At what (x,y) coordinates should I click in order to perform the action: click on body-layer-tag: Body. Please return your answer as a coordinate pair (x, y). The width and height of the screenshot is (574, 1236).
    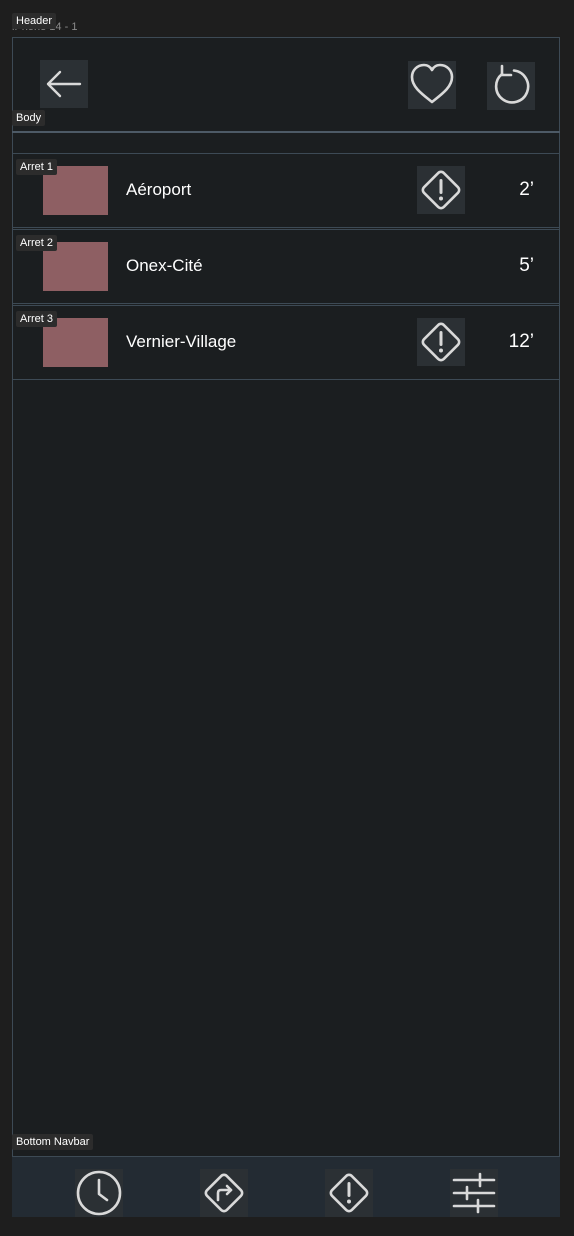
    Looking at the image, I should click on (29, 118).